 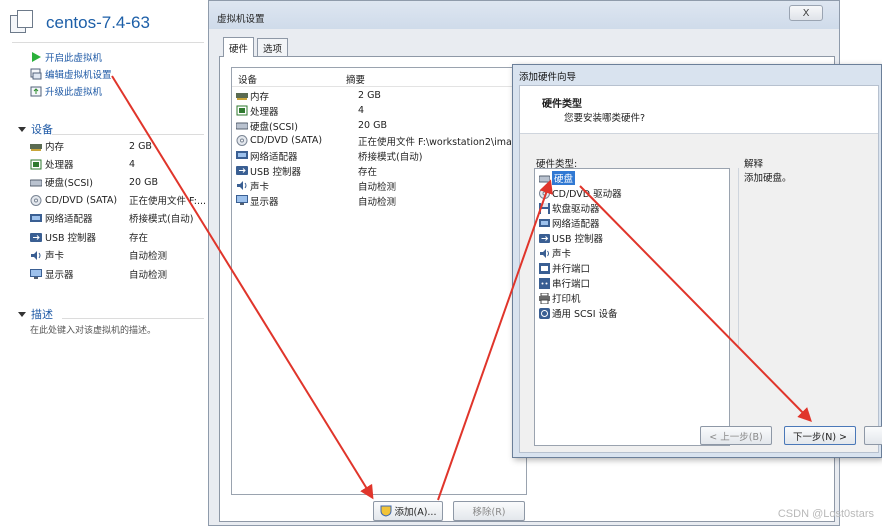 I want to click on device-row-network-adapter: 网络适配器 桥接模式(自动), so click(x=119, y=218).